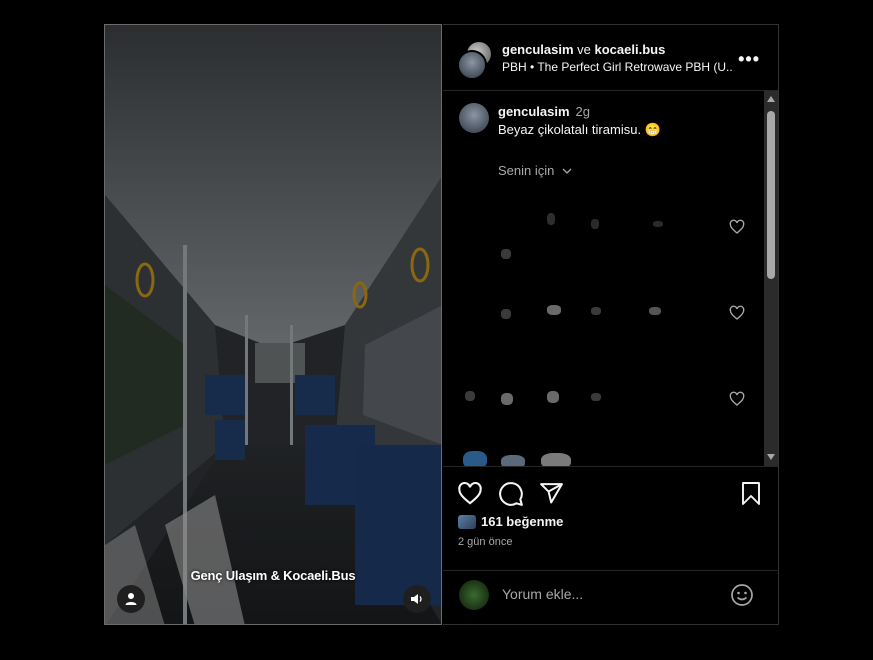 The width and height of the screenshot is (873, 660). I want to click on emoji-icon, so click(742, 595).